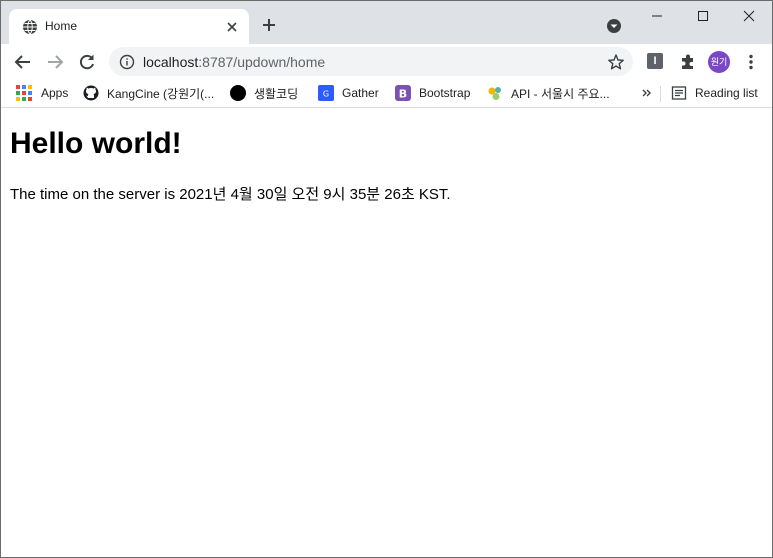  Describe the element at coordinates (262, 62) in the screenshot. I see `url-path: :8787/updown/home` at that location.